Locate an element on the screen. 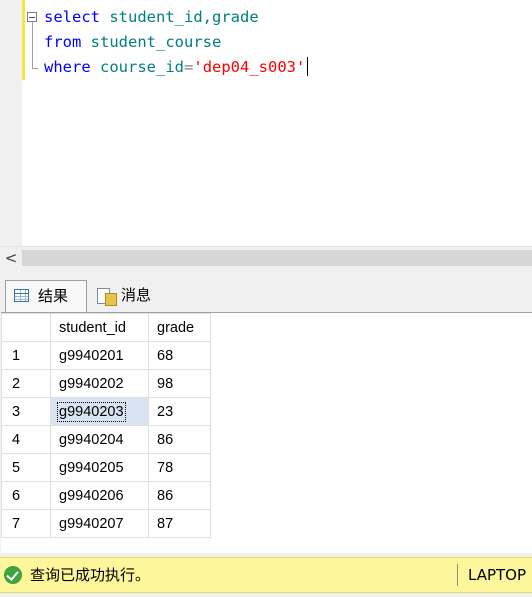  query-status-strip: 查询已成功执行。 LAPTOP is located at coordinates (266, 575).